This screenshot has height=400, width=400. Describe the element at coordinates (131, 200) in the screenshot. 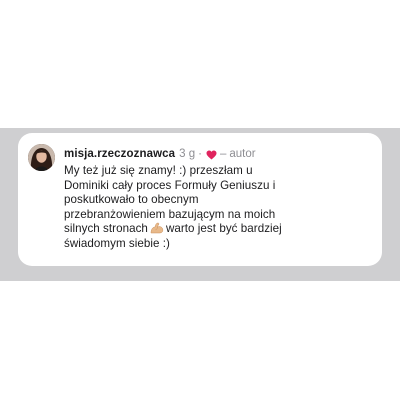

I see `comment-line: poskutkowało to obecnym` at that location.